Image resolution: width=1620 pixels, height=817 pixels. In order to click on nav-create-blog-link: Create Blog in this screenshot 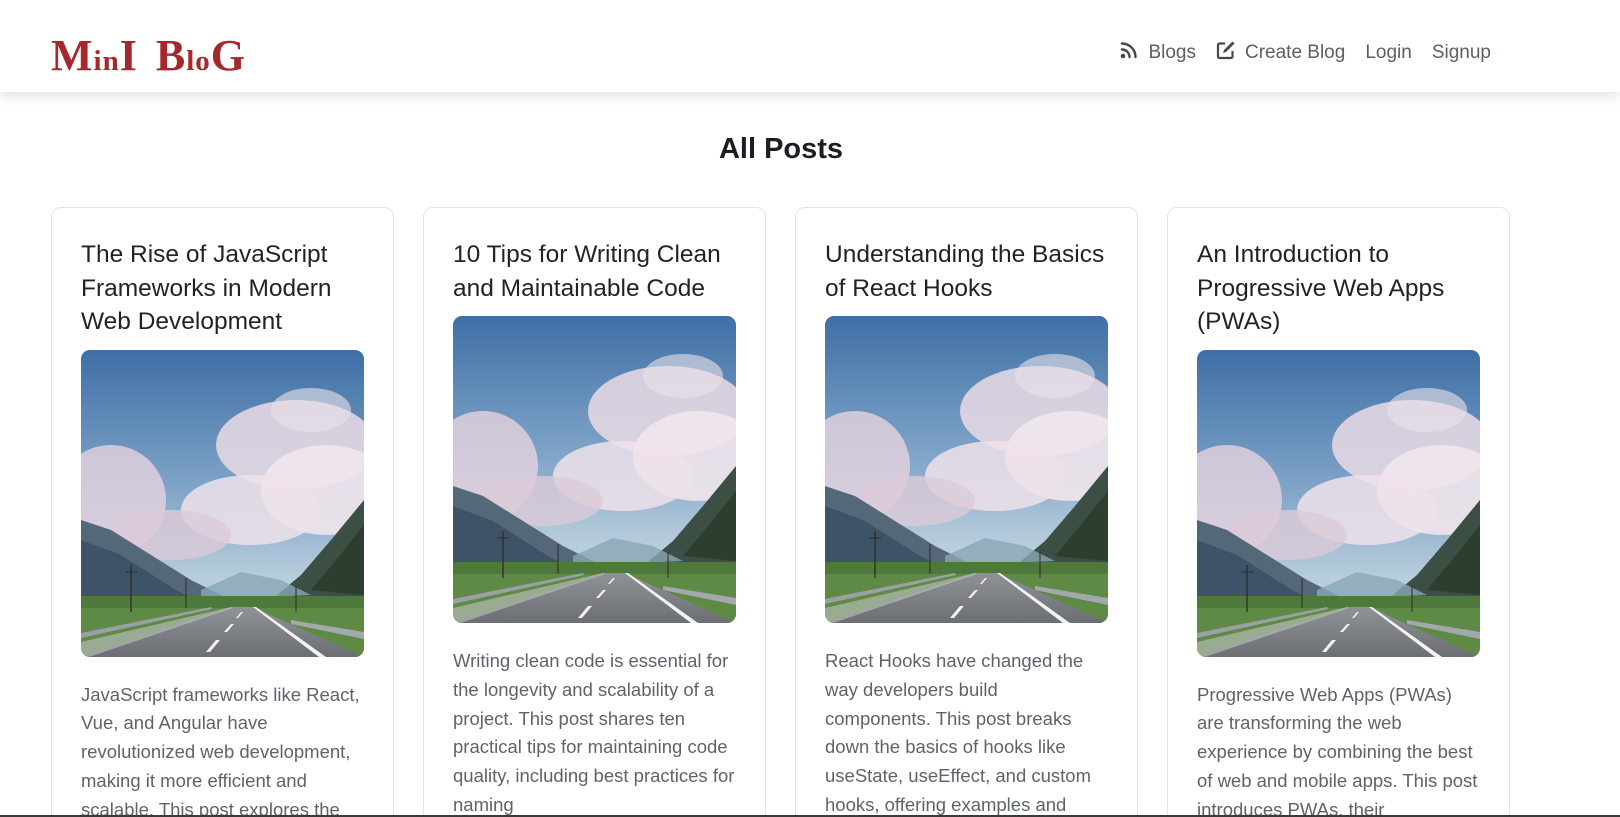, I will do `click(1280, 53)`.